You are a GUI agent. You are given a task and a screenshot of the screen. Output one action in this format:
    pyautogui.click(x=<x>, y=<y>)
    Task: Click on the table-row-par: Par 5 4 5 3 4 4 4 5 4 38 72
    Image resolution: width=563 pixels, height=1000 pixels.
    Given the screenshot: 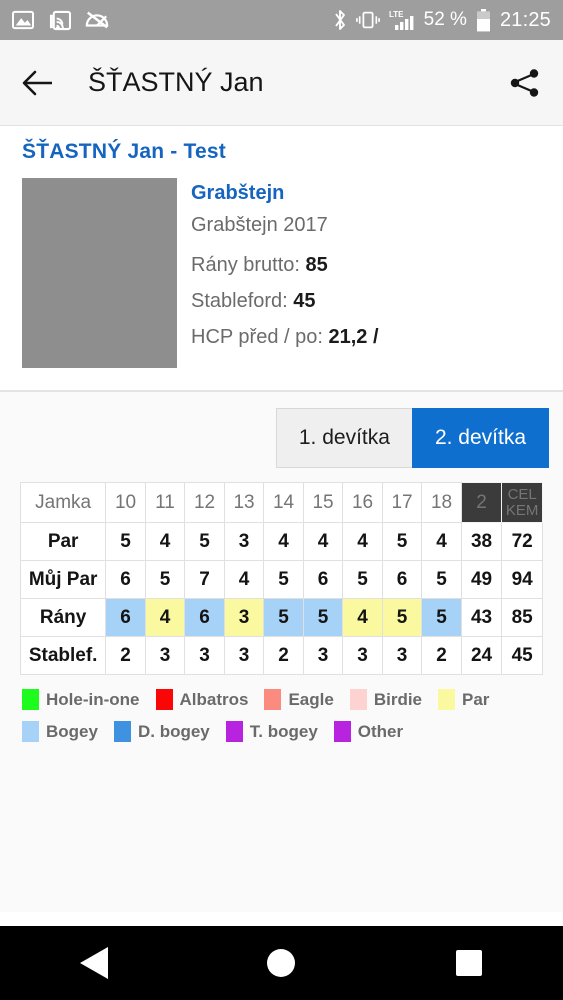 What is the action you would take?
    pyautogui.click(x=281, y=541)
    